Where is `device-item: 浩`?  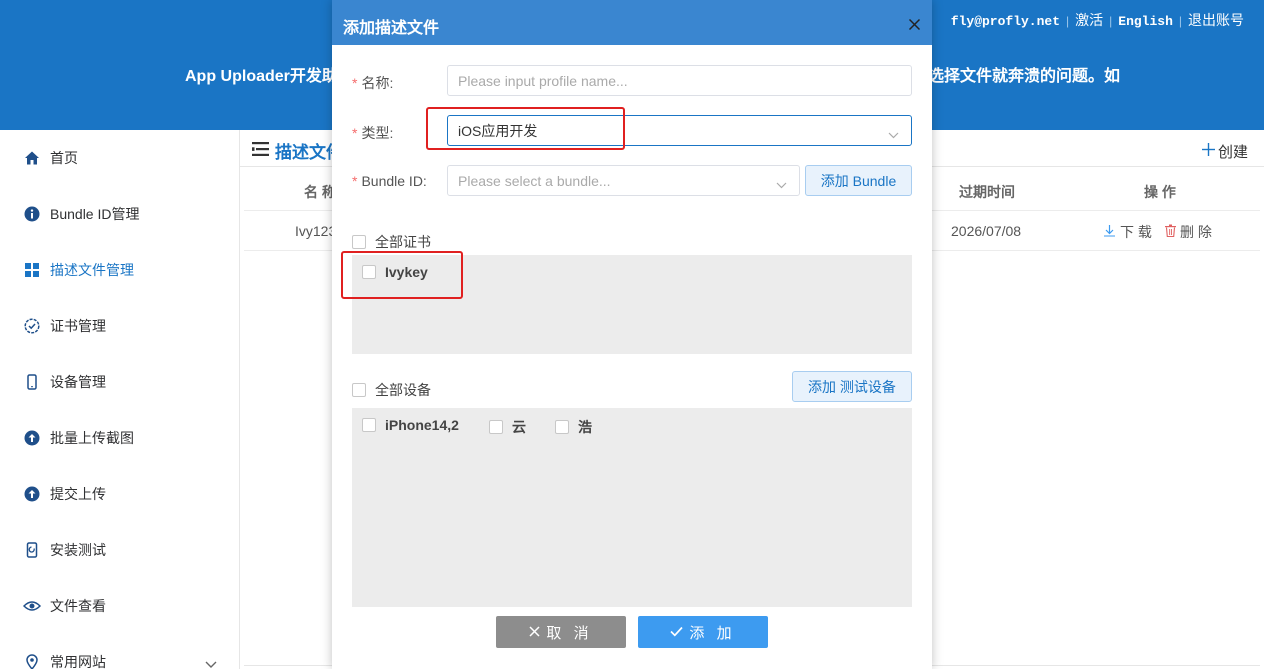
device-item: 浩 is located at coordinates (573, 427).